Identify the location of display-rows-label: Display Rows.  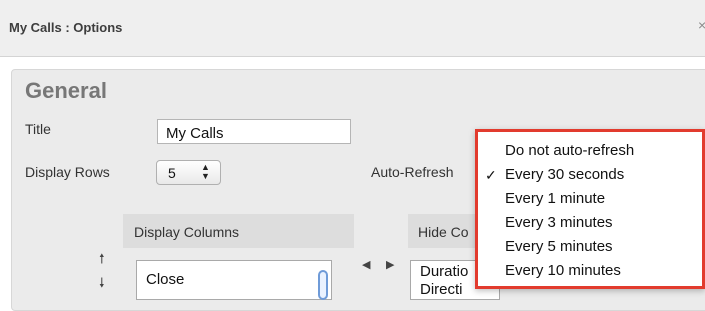
(67, 172).